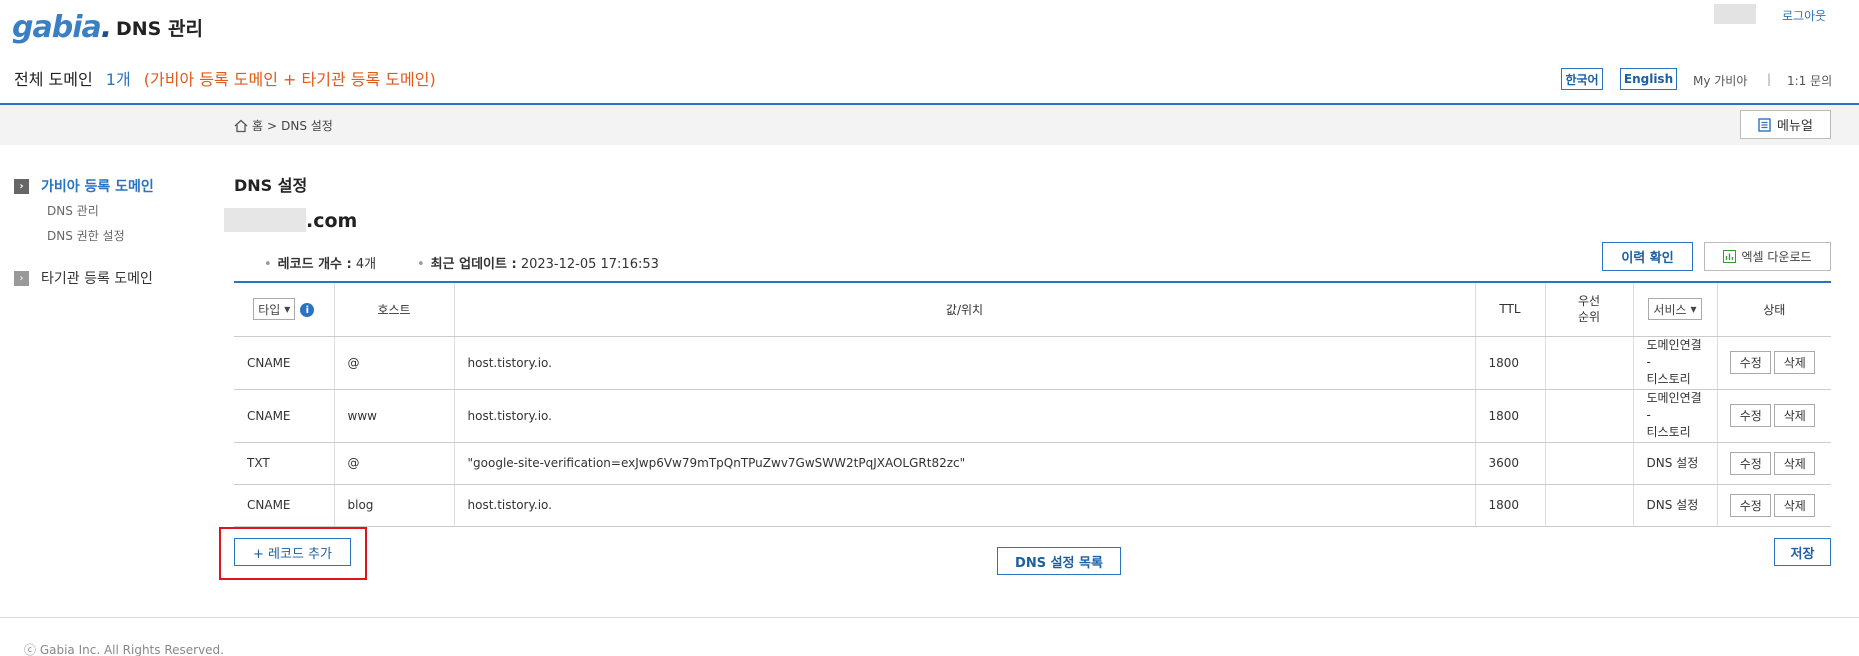 The height and width of the screenshot is (656, 1859). Describe the element at coordinates (1589, 317) in the screenshot. I see `priority-line2: 순위` at that location.